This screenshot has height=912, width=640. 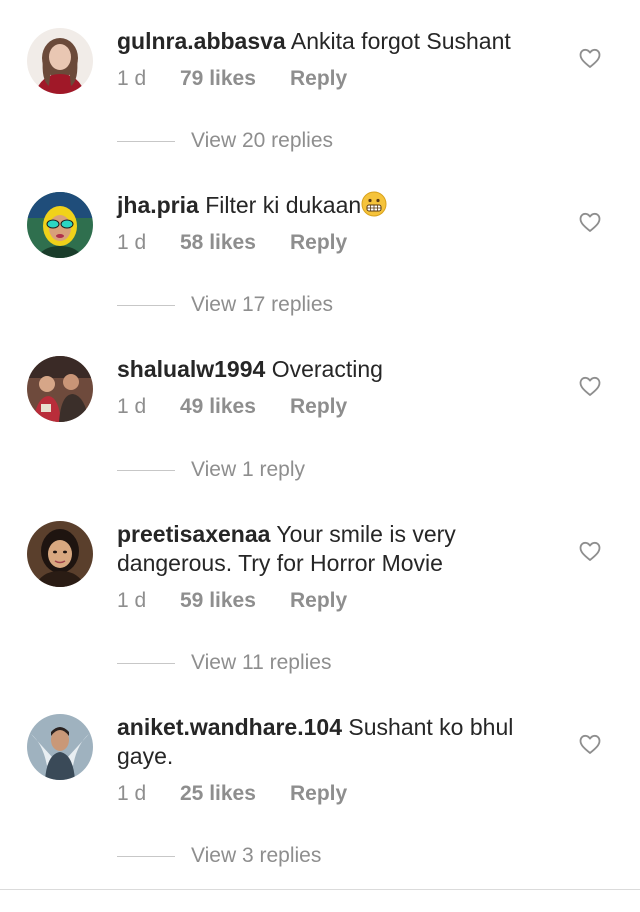 What do you see at coordinates (158, 205) in the screenshot?
I see `comment-username: jha.pria` at bounding box center [158, 205].